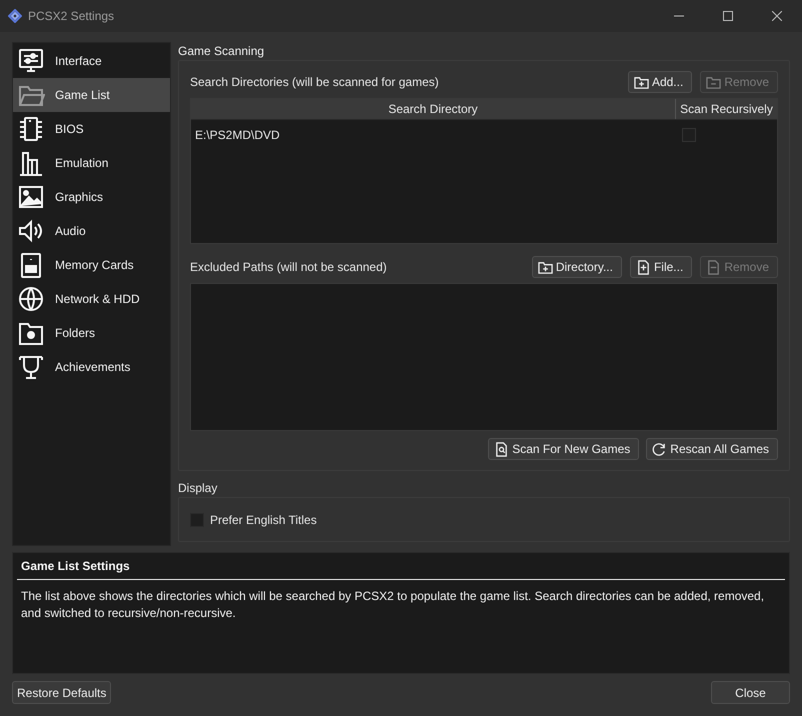  Describe the element at coordinates (31, 197) in the screenshot. I see `image-icon` at that location.